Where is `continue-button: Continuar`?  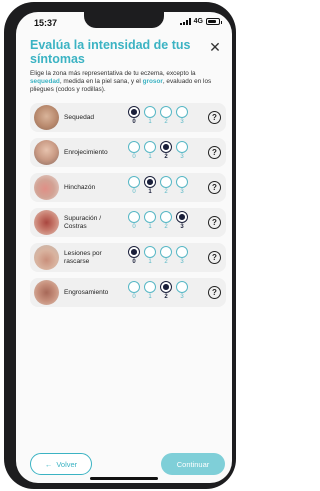 continue-button: Continuar is located at coordinates (193, 464).